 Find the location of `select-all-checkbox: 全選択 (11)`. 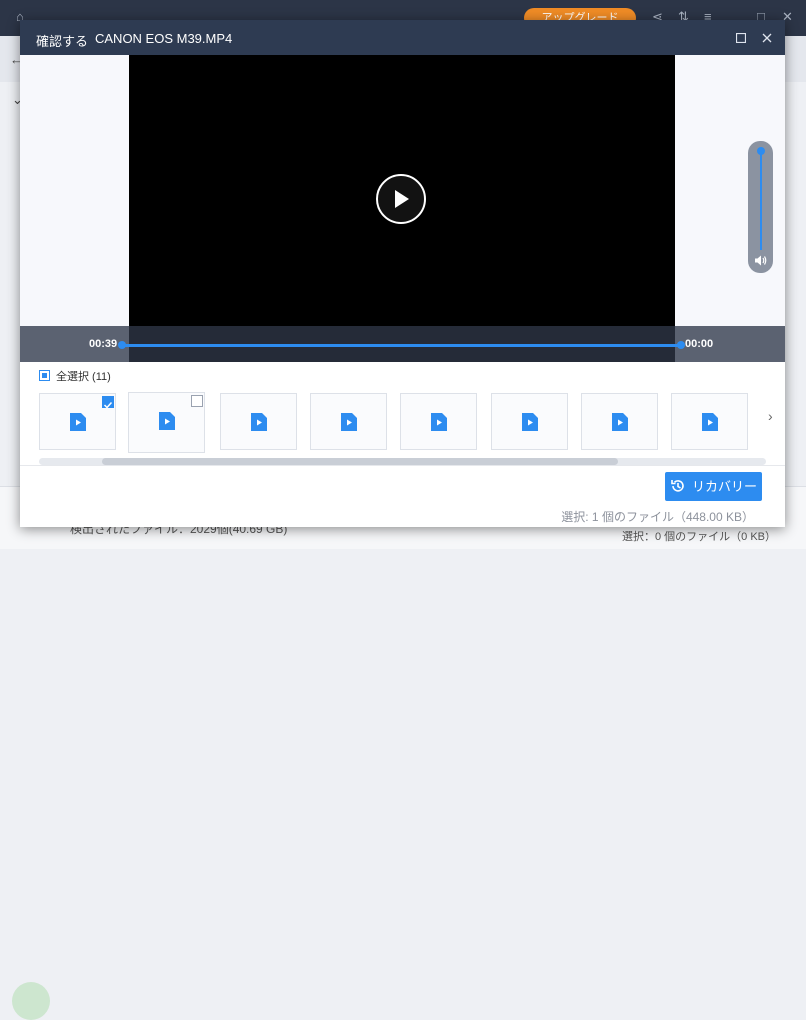

select-all-checkbox: 全選択 (11) is located at coordinates (75, 376).